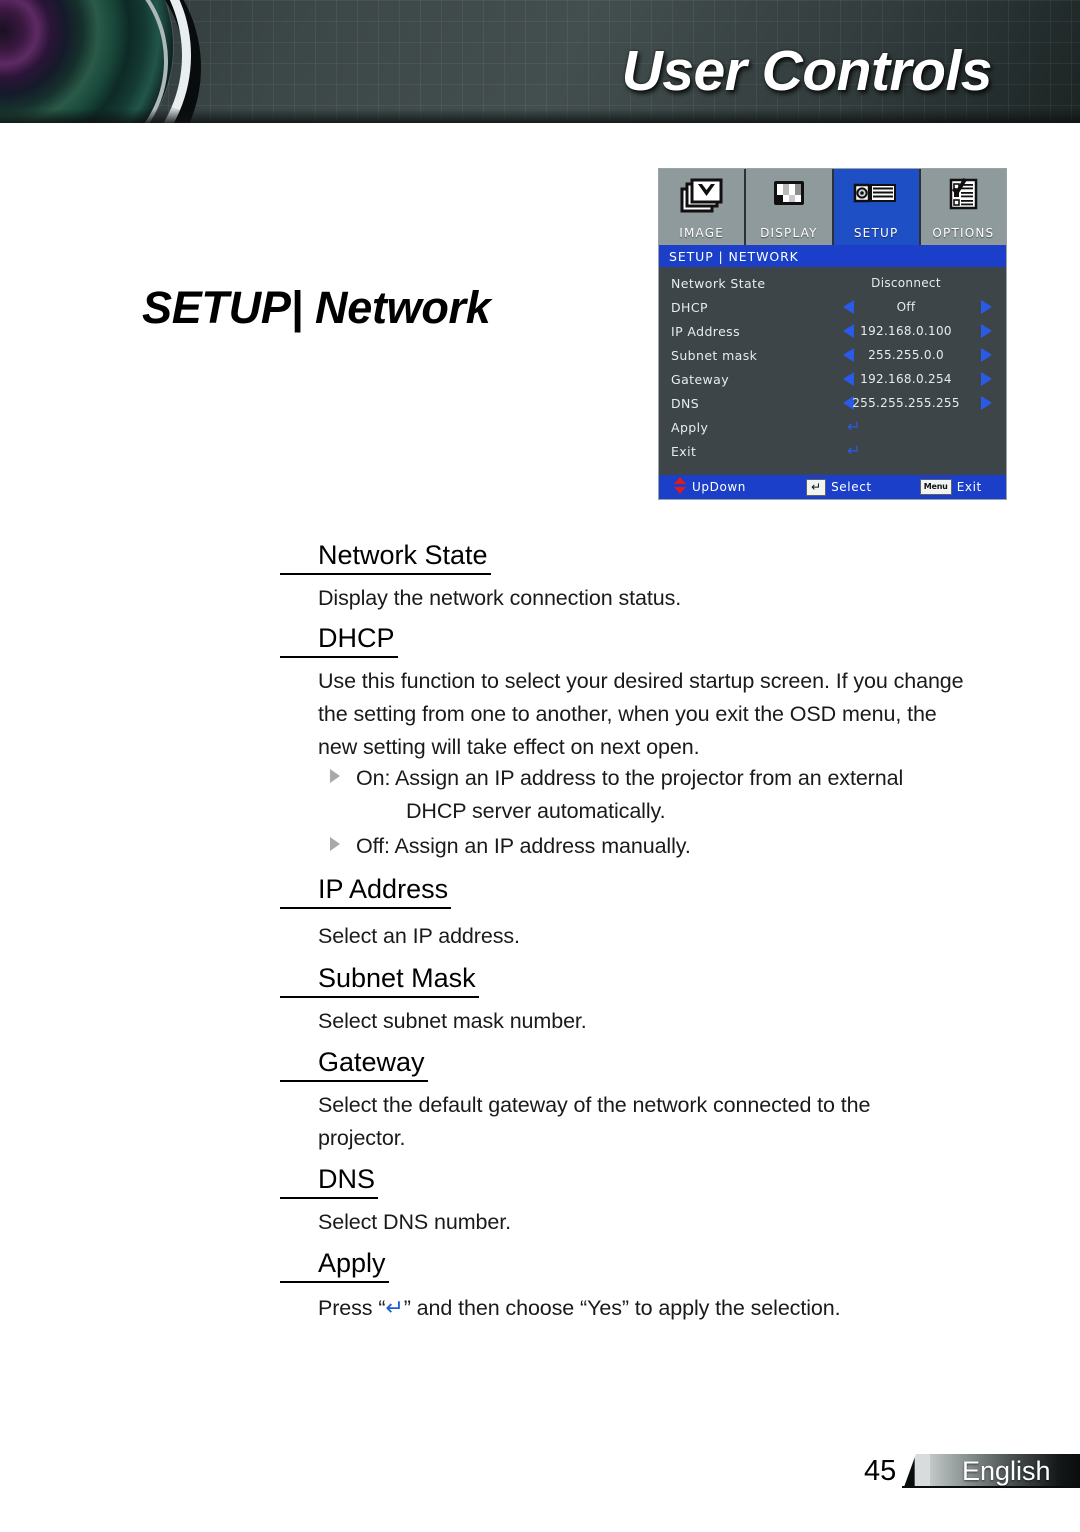 Image resolution: width=1080 pixels, height=1532 pixels. I want to click on section-heading-text: DHCP, so click(339, 640).